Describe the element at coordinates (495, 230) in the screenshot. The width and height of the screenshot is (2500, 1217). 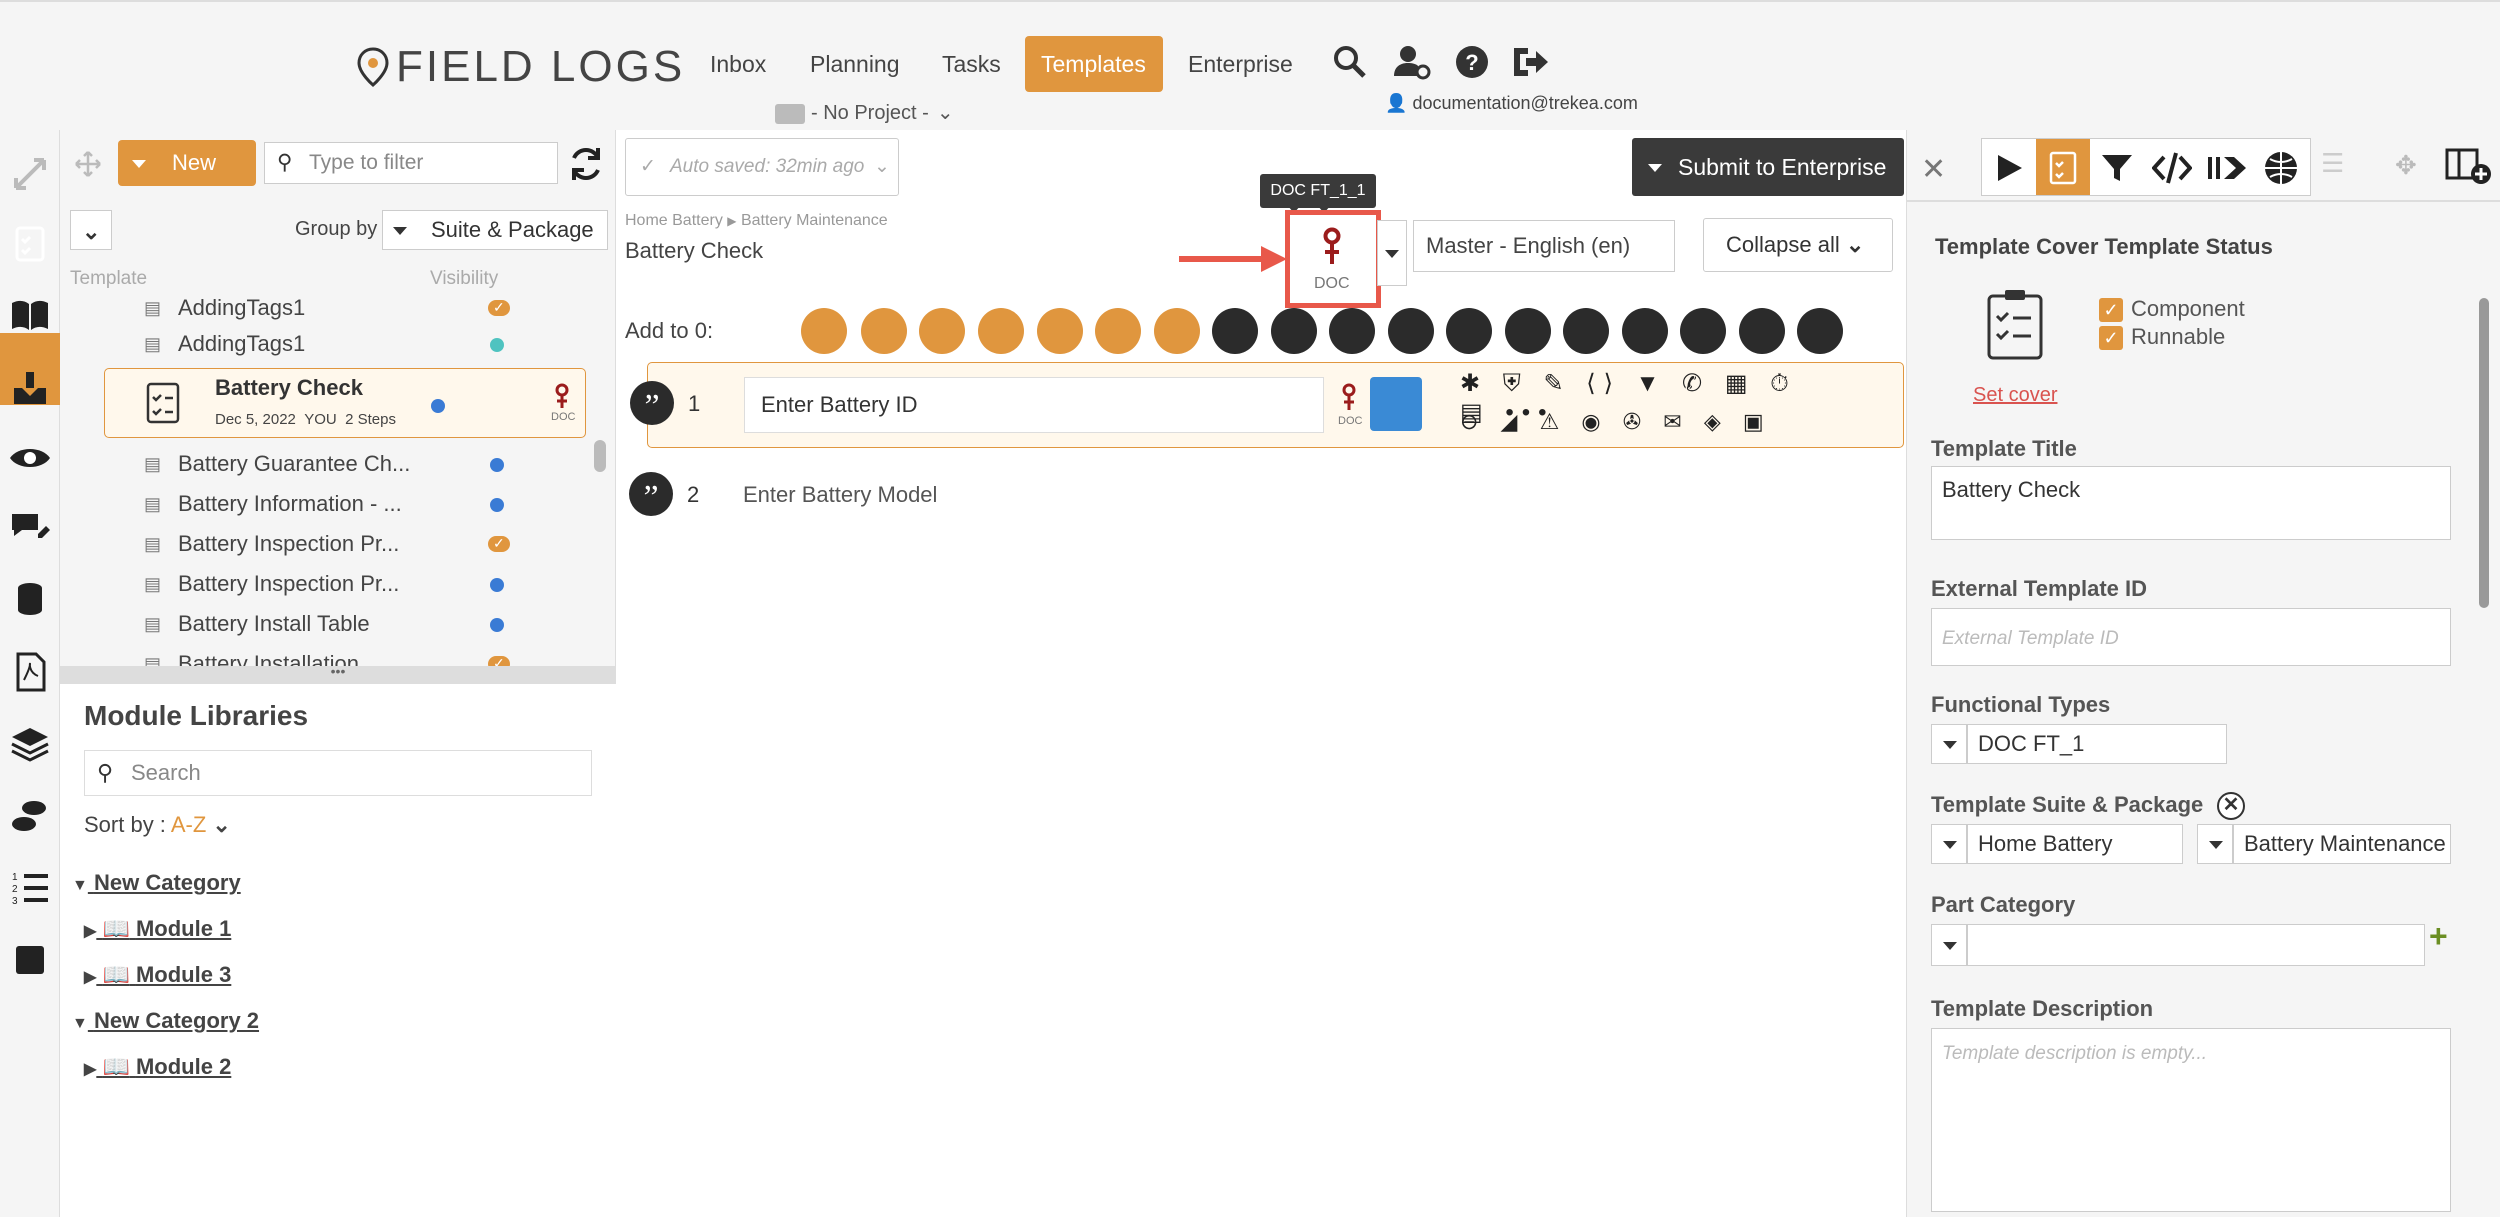
I see `group-by-select: Suite & Package` at that location.